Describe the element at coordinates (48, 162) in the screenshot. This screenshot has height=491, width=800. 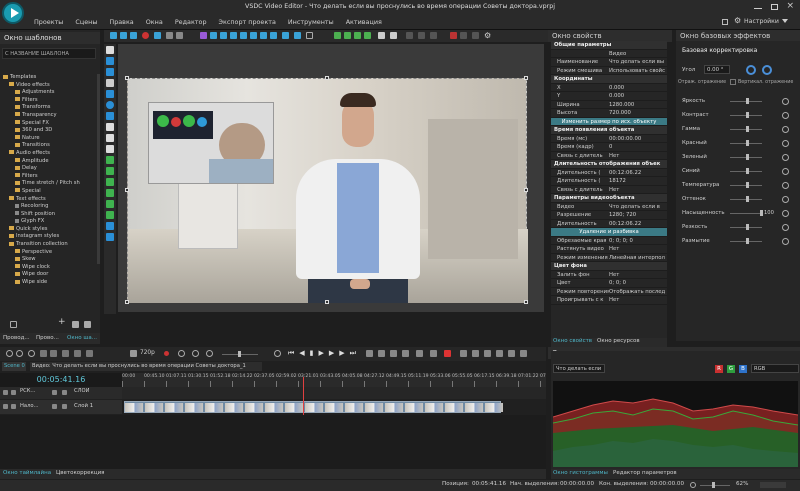
I see `tree-item: Amplitude` at that location.